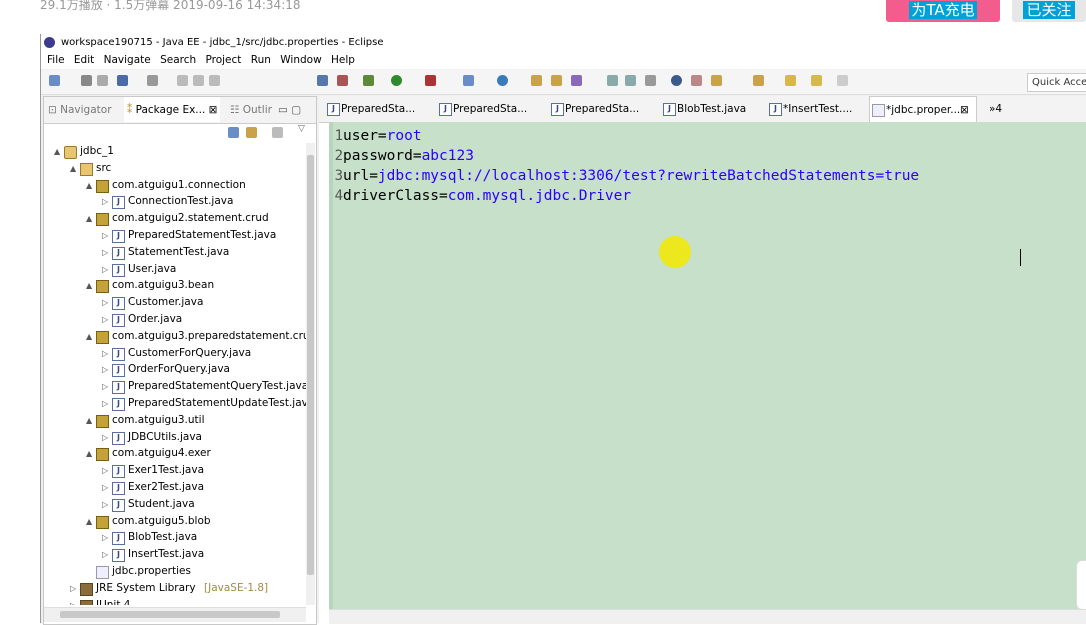  Describe the element at coordinates (175, 319) in the screenshot. I see `tree-item: ▷ J Order.java` at that location.